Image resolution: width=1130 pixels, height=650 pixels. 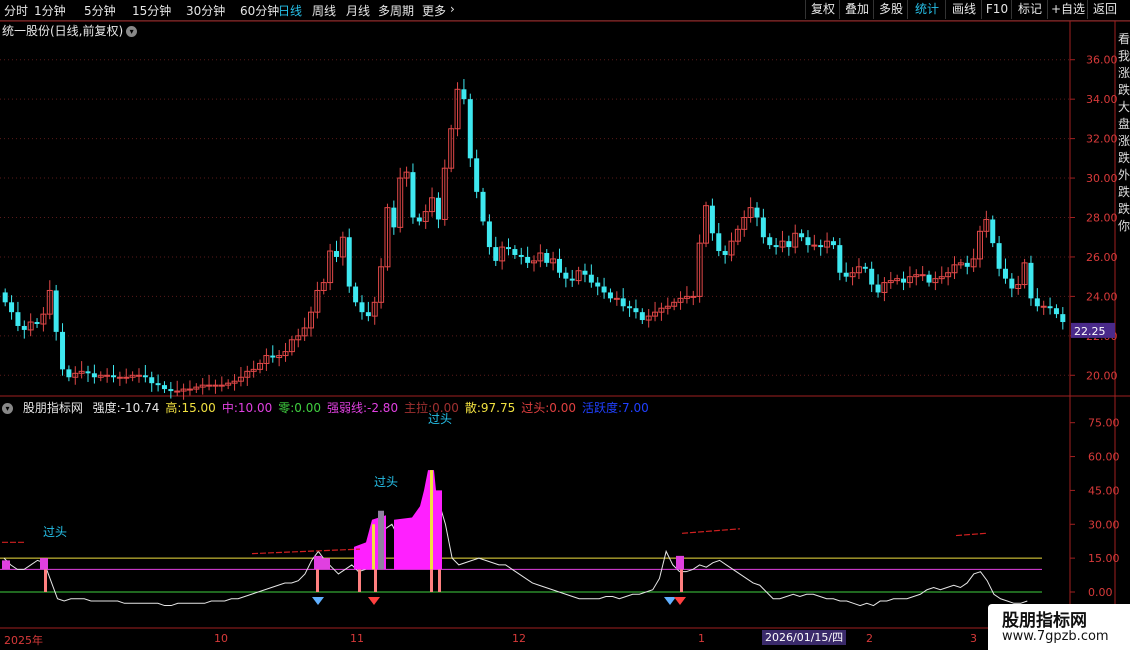 I want to click on indicator-field: 散:97.75, so click(x=490, y=408).